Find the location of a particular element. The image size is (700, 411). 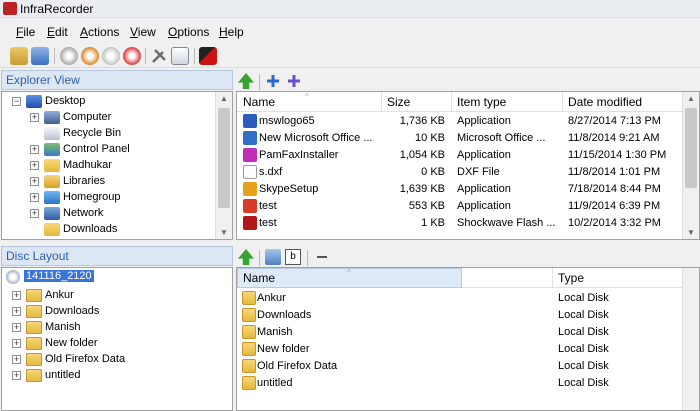

add-icon is located at coordinates (273, 81).